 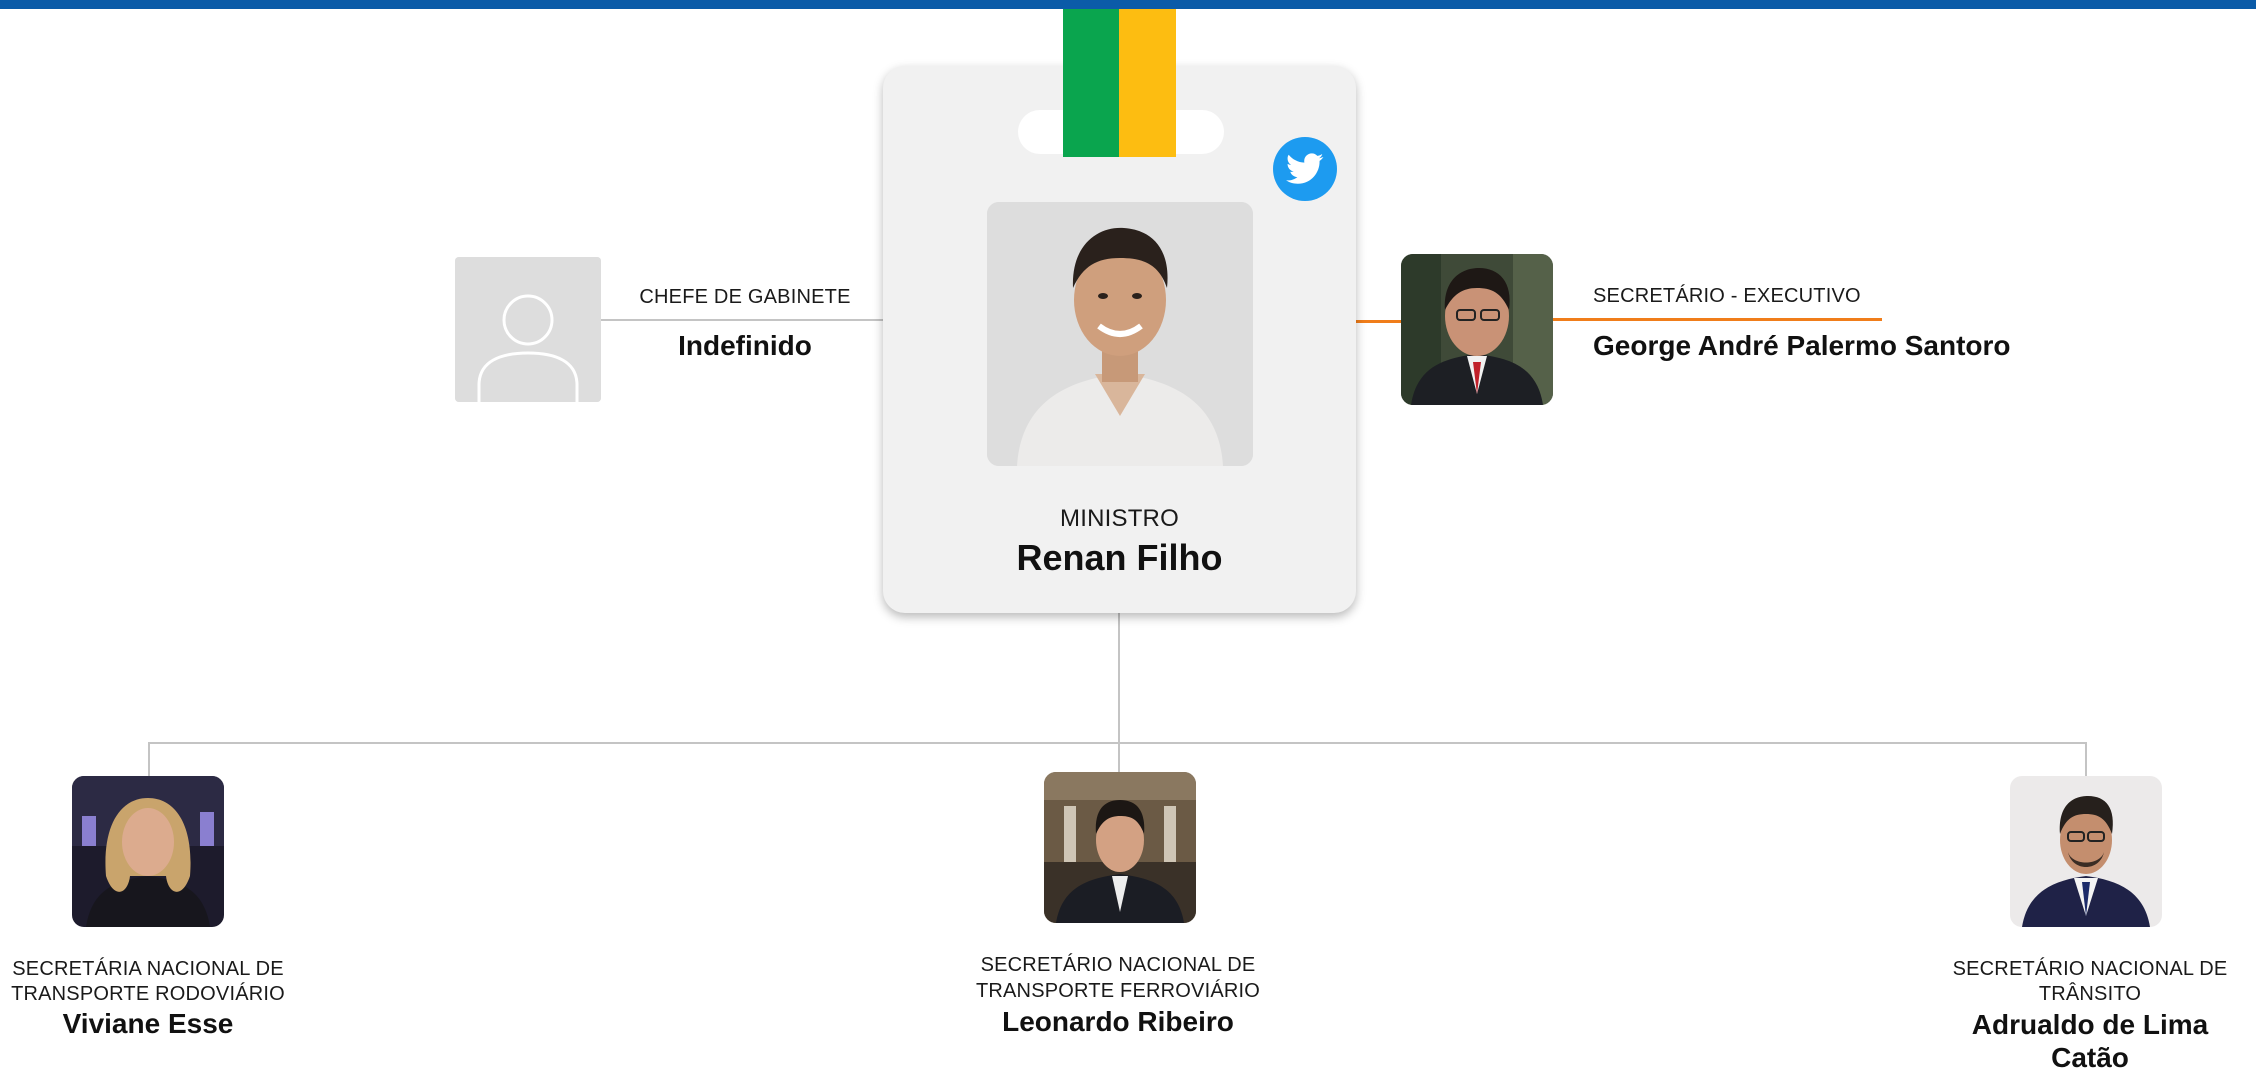 What do you see at coordinates (741, 320) in the screenshot?
I see `connector-chief` at bounding box center [741, 320].